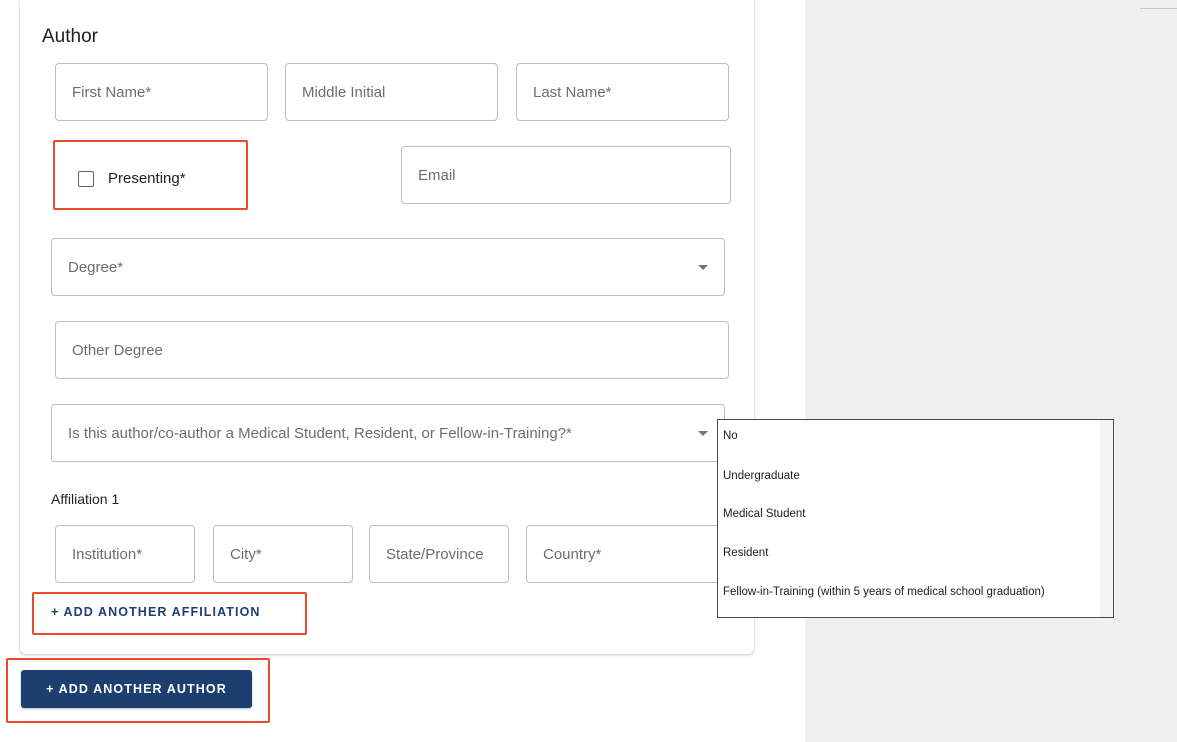  I want to click on side-panel-divider, so click(1158, 8).